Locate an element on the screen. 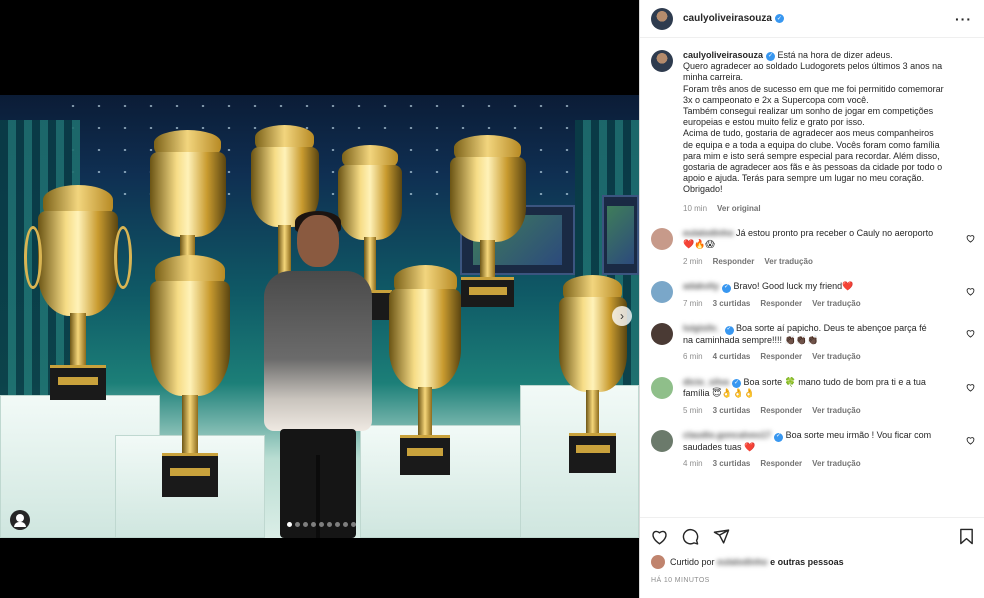 This screenshot has height=598, width=984. heart-icon is located at coordinates (659, 537).